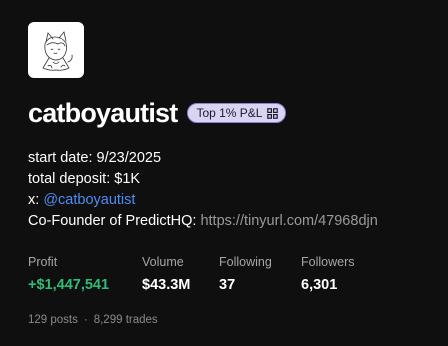 This screenshot has height=346, width=448. I want to click on stat-profit-label: Profit, so click(43, 262).